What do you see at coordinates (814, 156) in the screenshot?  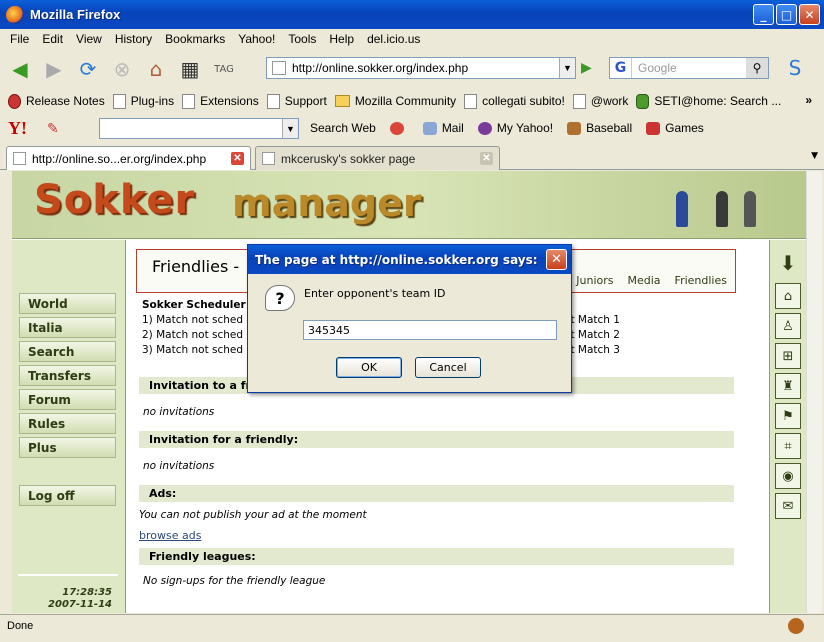 I see `tab-list-icon: ▼` at bounding box center [814, 156].